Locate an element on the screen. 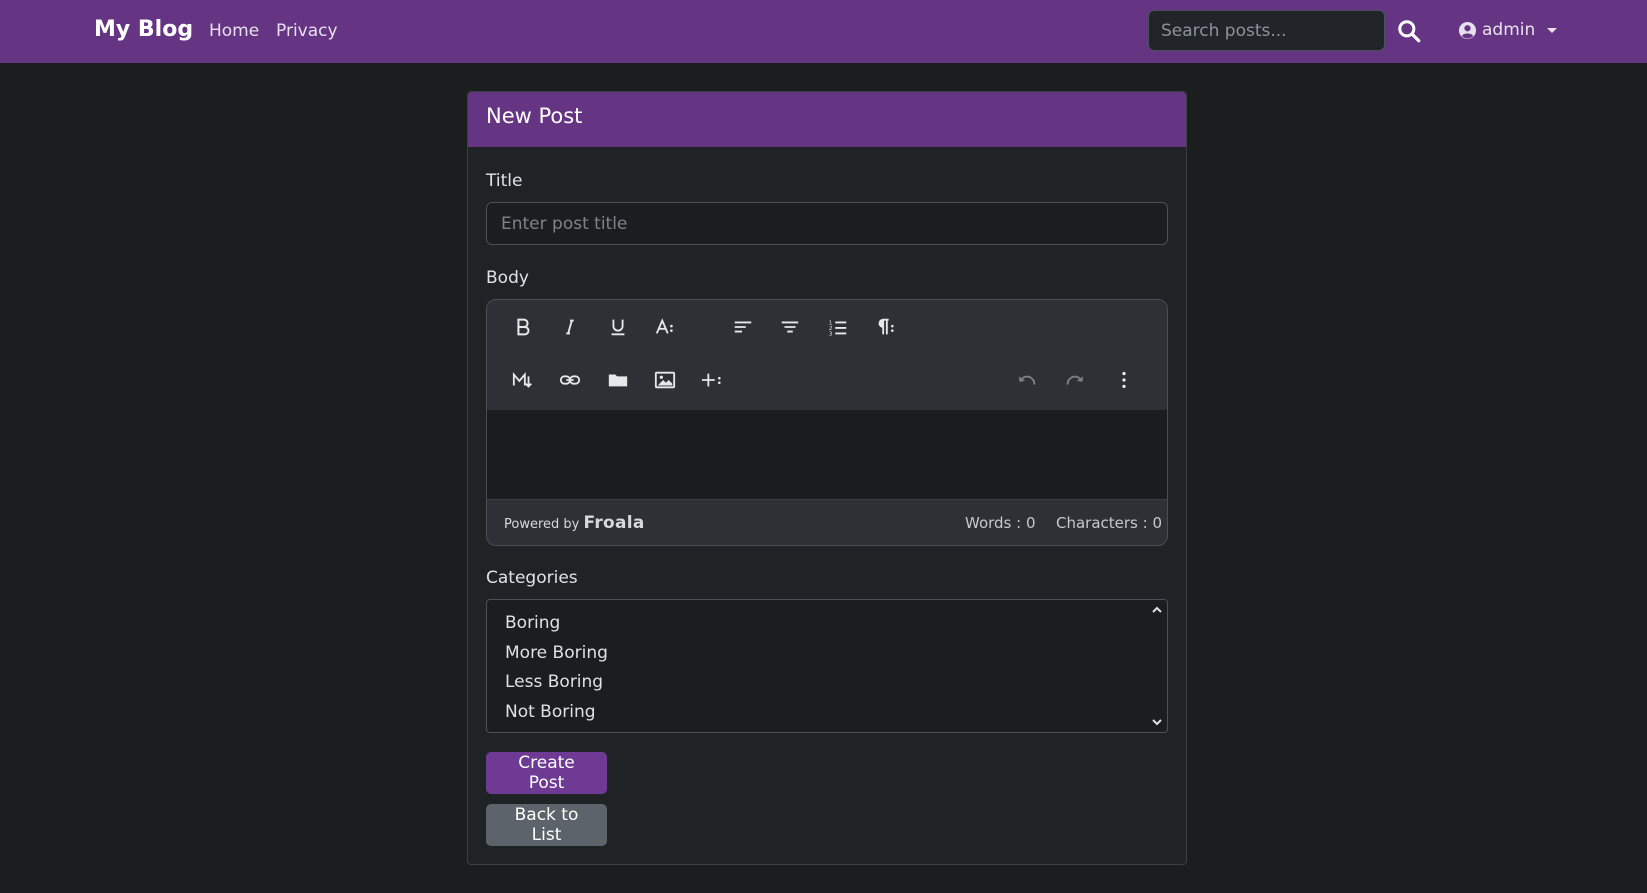 This screenshot has height=893, width=1647. align-left-icon is located at coordinates (743, 327).